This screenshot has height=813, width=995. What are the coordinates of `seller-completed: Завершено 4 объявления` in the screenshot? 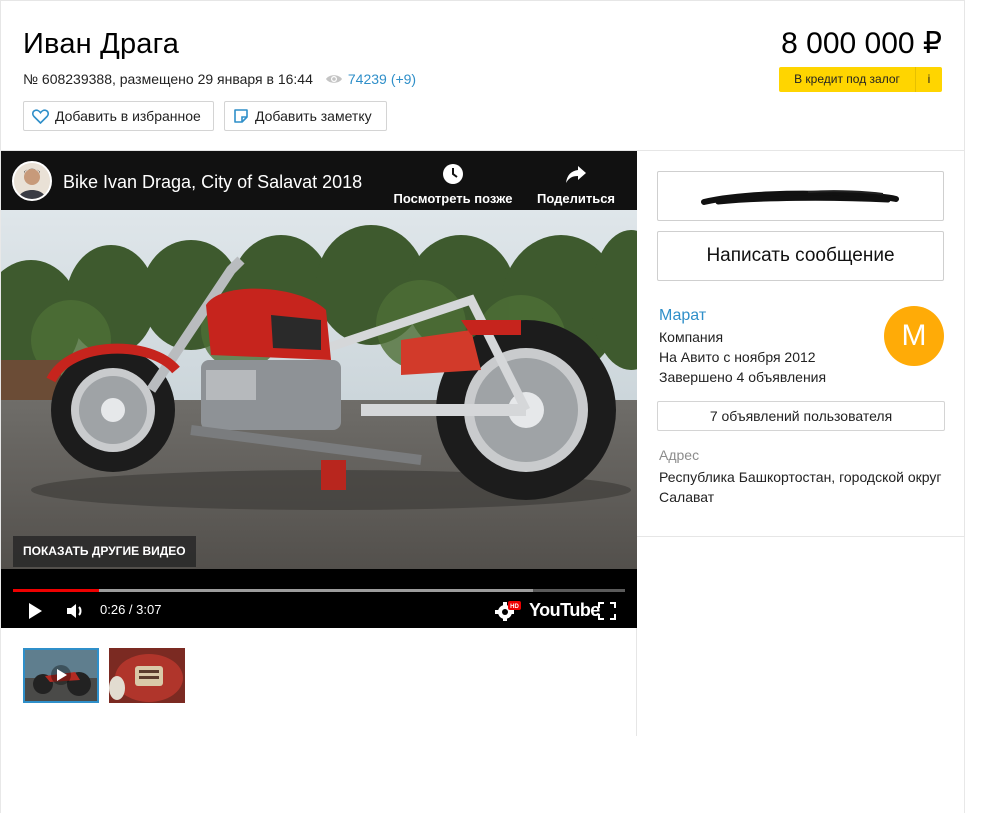 It's located at (743, 377).